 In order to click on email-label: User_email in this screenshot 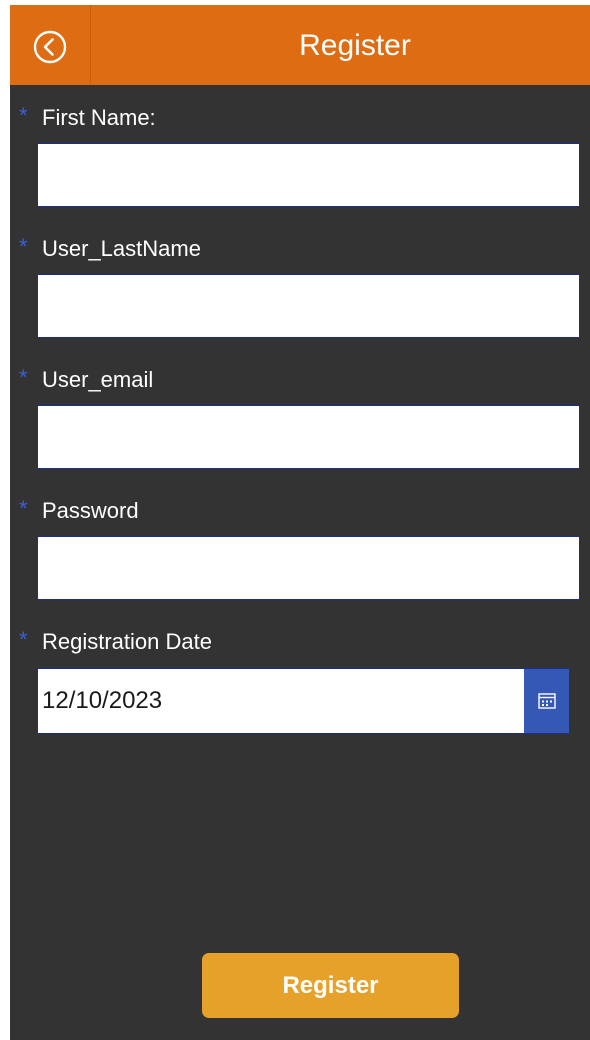, I will do `click(98, 379)`.